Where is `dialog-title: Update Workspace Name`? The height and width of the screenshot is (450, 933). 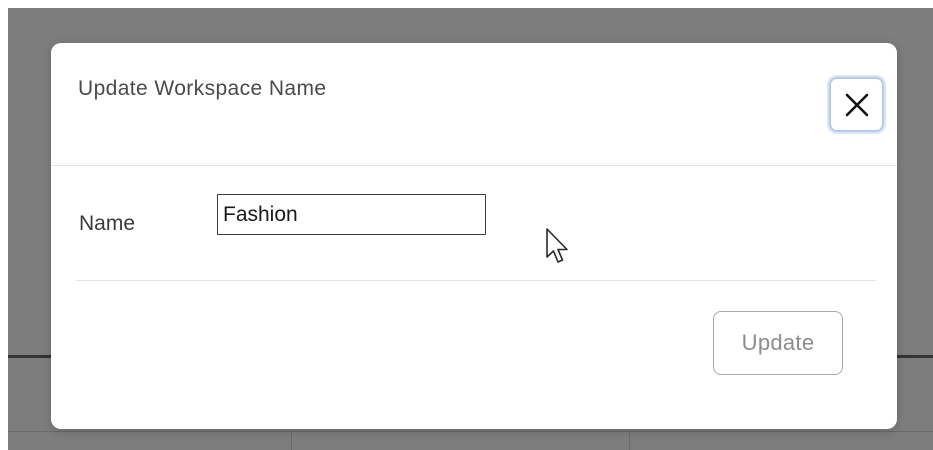 dialog-title: Update Workspace Name is located at coordinates (202, 88).